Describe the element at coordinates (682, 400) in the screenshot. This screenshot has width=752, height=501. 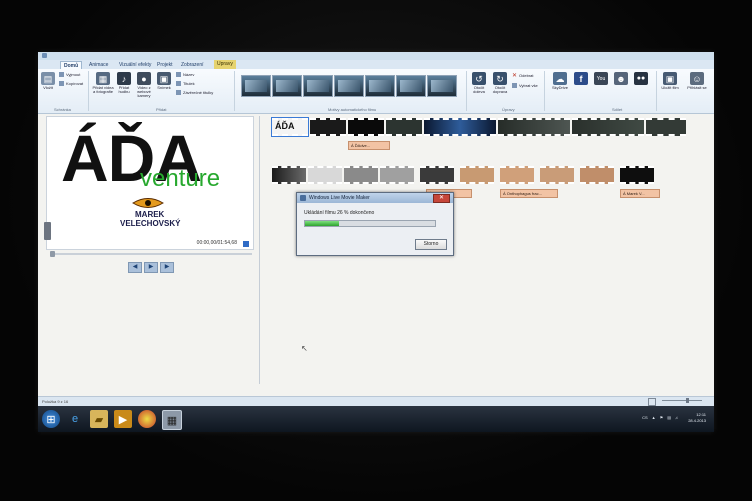
I see `zoom-slider` at that location.